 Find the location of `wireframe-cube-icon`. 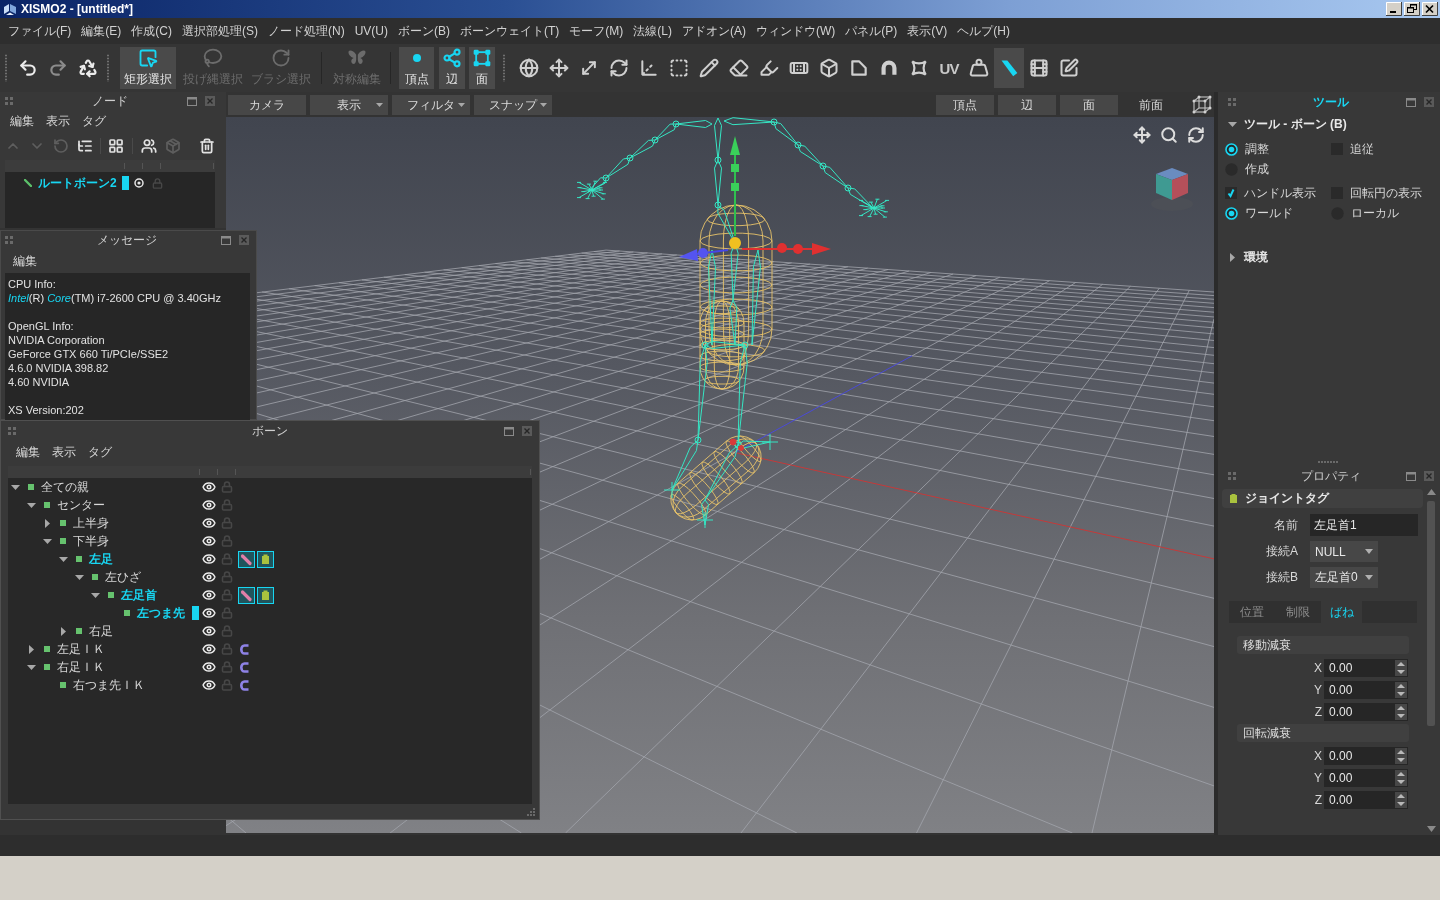

wireframe-cube-icon is located at coordinates (1202, 105).